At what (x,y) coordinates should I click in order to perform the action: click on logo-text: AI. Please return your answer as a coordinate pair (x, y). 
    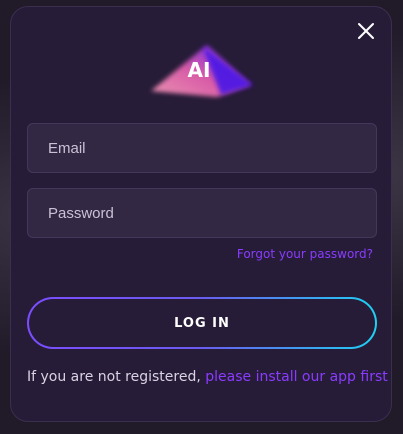
    Looking at the image, I should click on (199, 70).